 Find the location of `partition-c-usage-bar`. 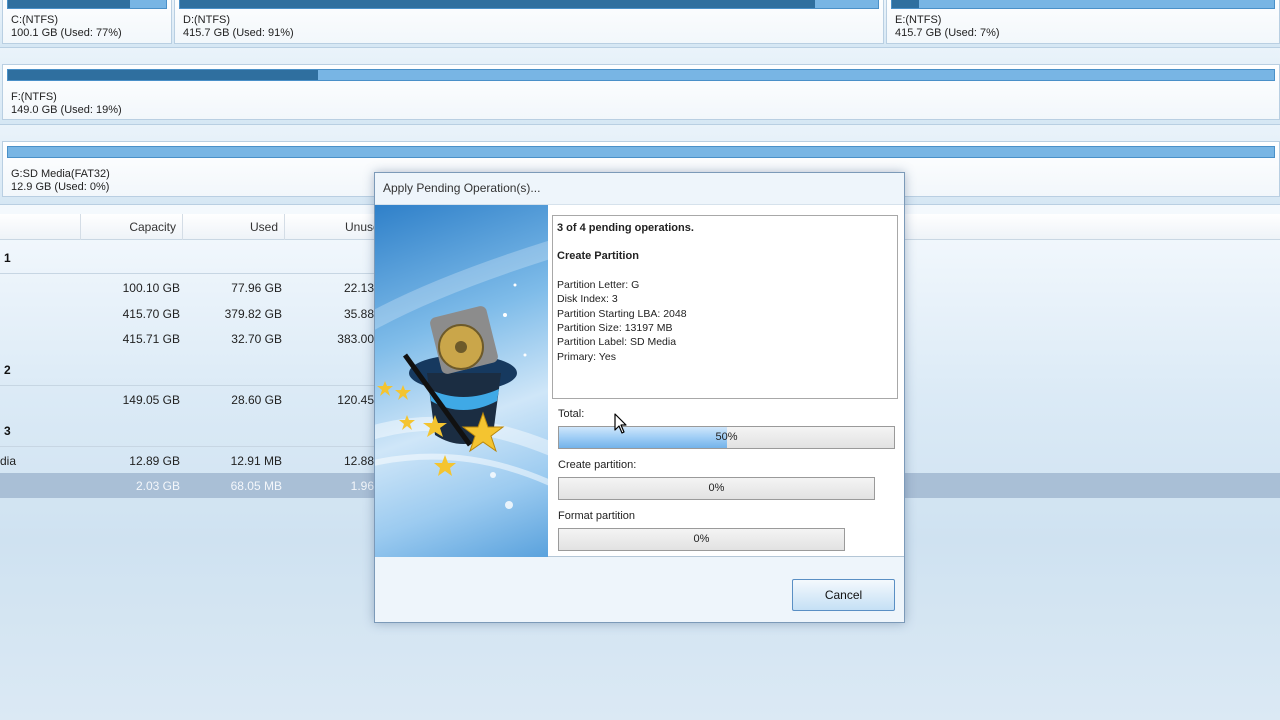

partition-c-usage-bar is located at coordinates (87, 4).